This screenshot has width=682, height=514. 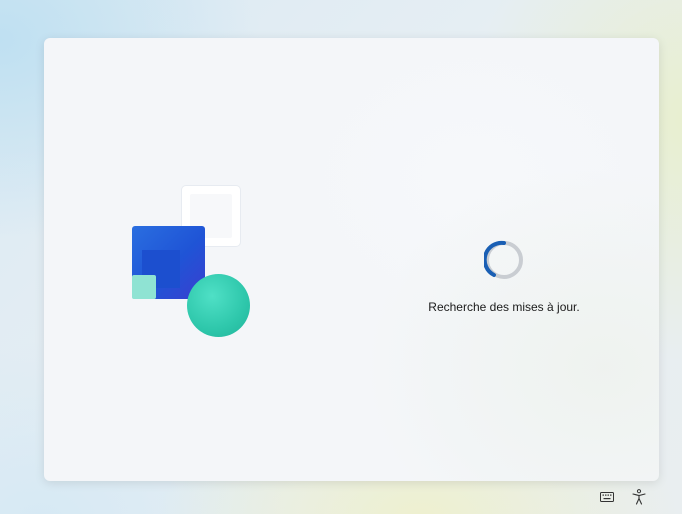 I want to click on illustration-mint-square, so click(x=144, y=287).